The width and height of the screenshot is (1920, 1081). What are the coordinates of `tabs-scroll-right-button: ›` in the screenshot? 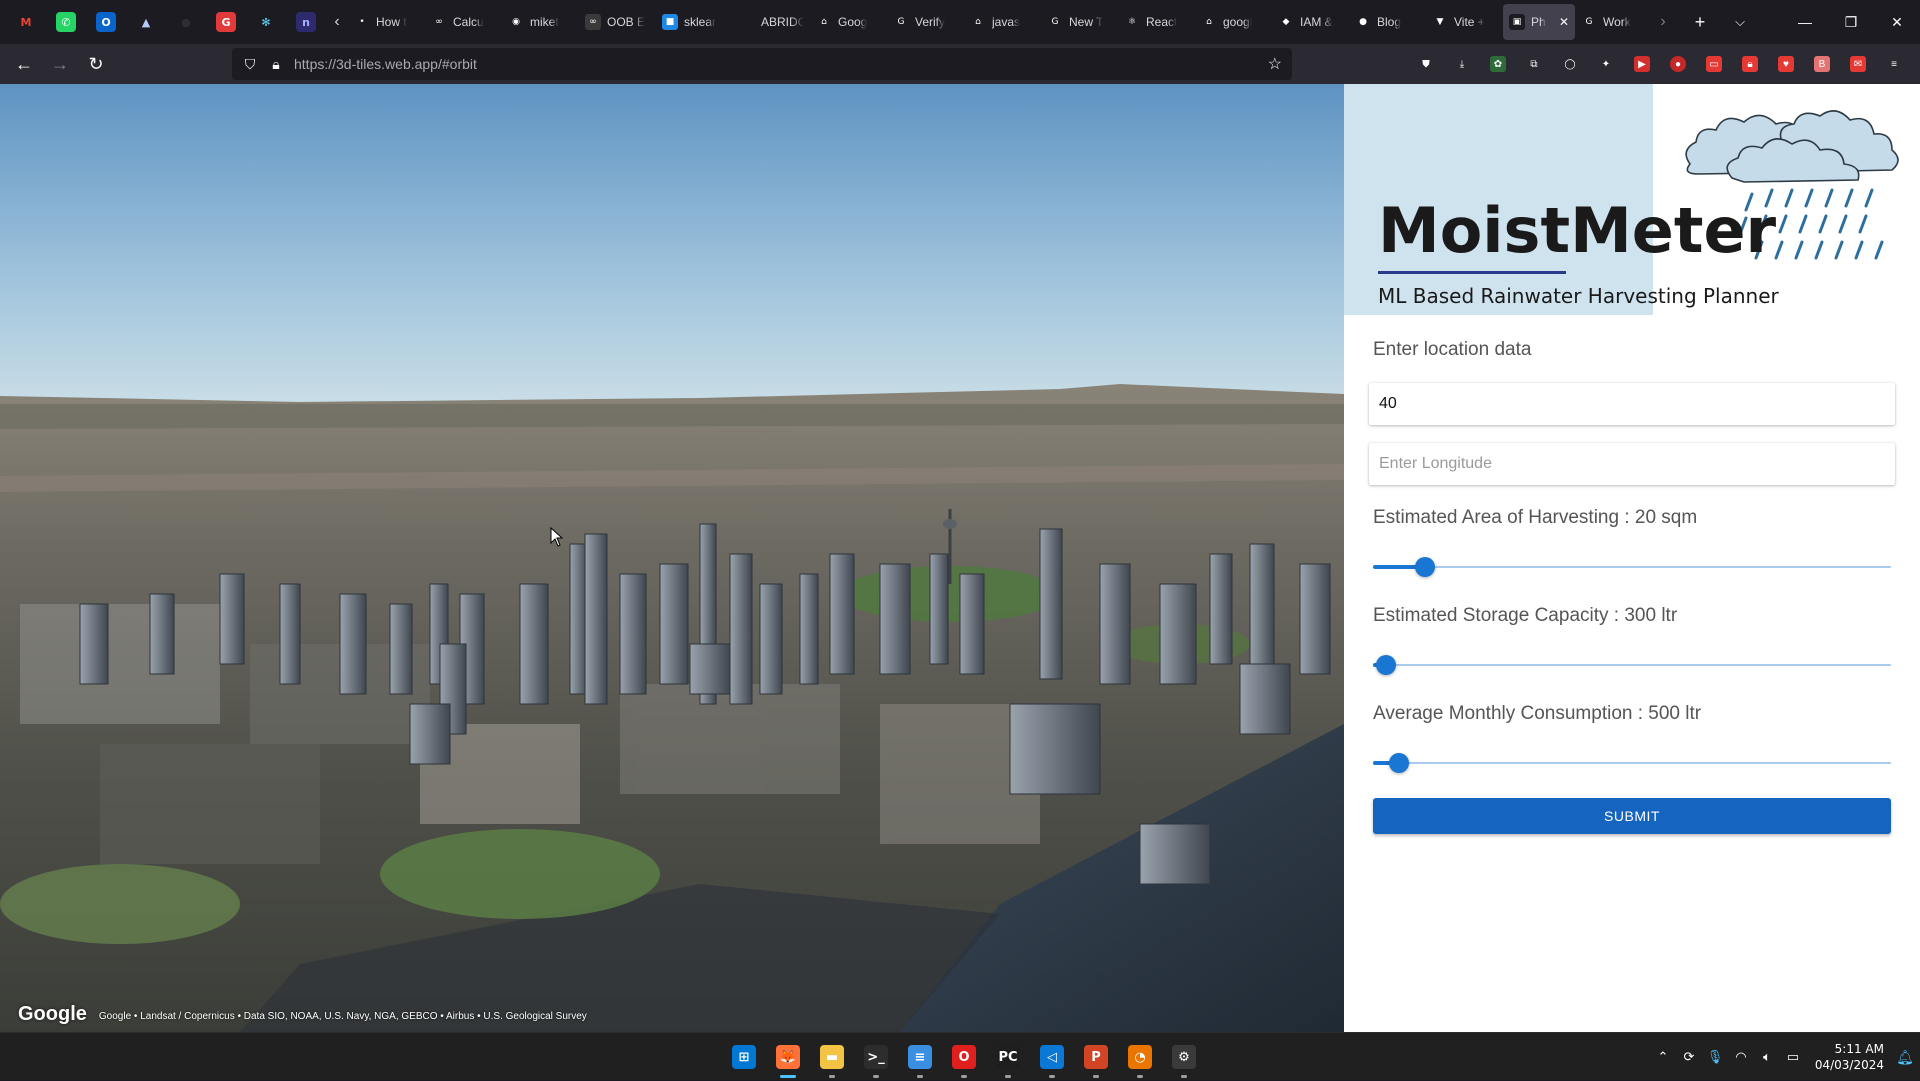 It's located at (1663, 22).